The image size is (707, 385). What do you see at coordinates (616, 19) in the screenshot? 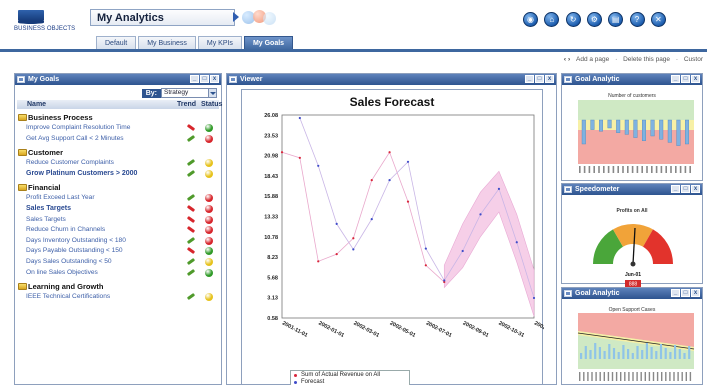
I see `print-icon: ▤` at bounding box center [616, 19].